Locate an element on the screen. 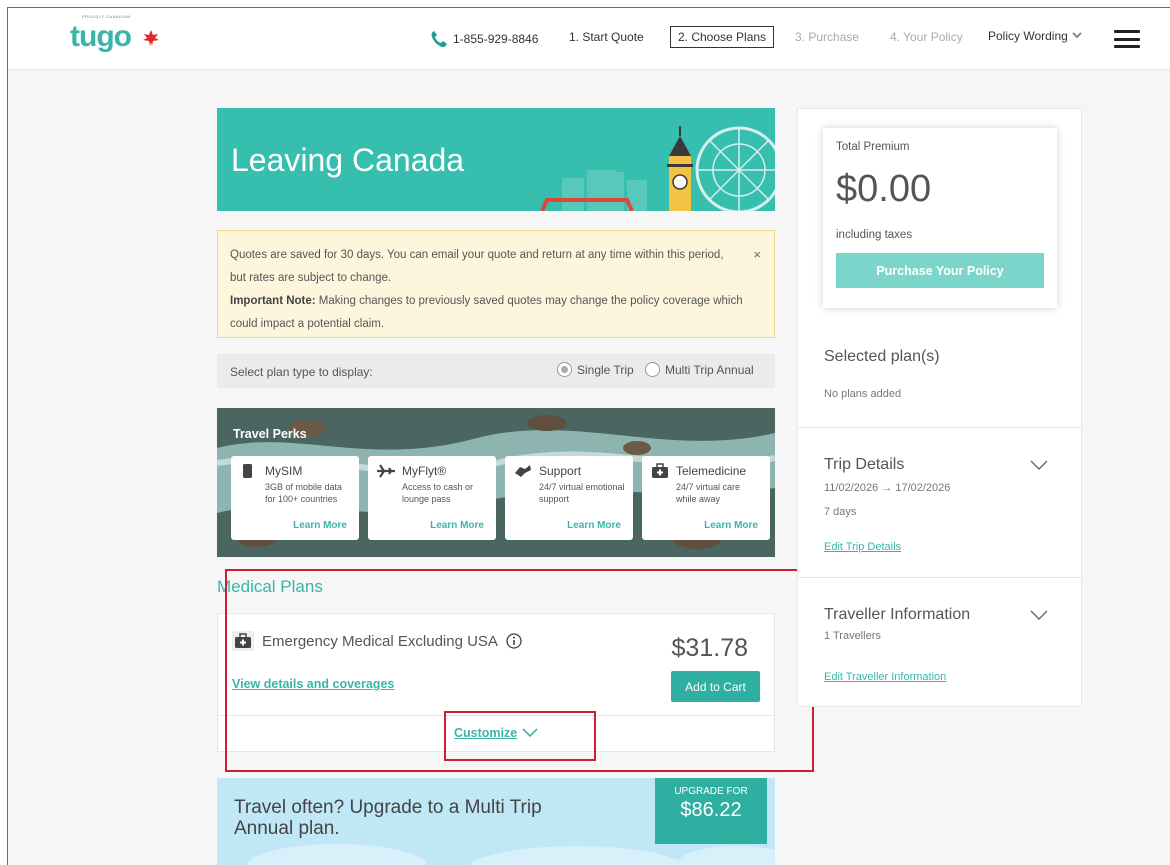  radio-multi-trip: Multi Trip Annual is located at coordinates (699, 369).